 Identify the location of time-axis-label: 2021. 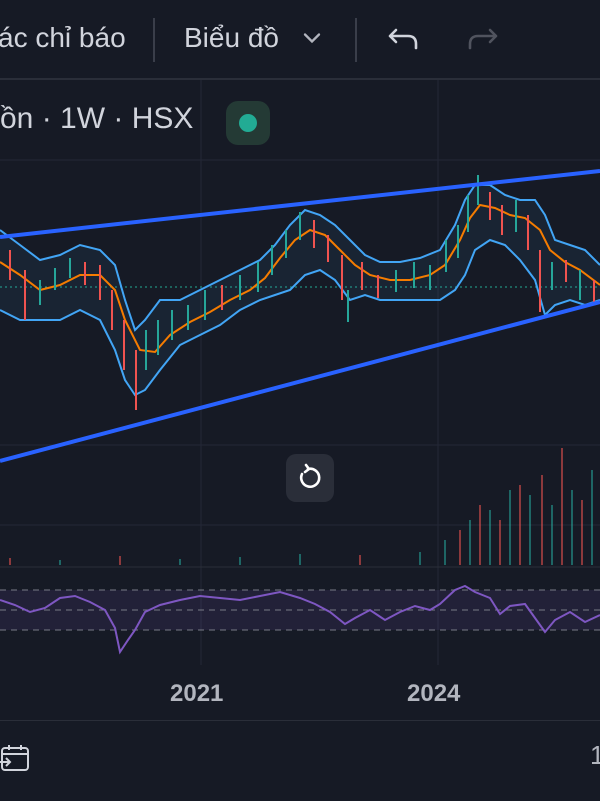
(197, 693).